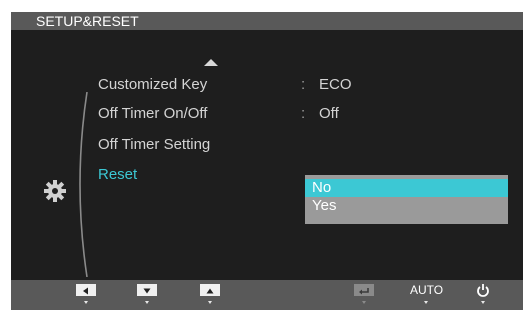 The width and height of the screenshot is (532, 310). I want to click on value-text: Off, so click(329, 113).